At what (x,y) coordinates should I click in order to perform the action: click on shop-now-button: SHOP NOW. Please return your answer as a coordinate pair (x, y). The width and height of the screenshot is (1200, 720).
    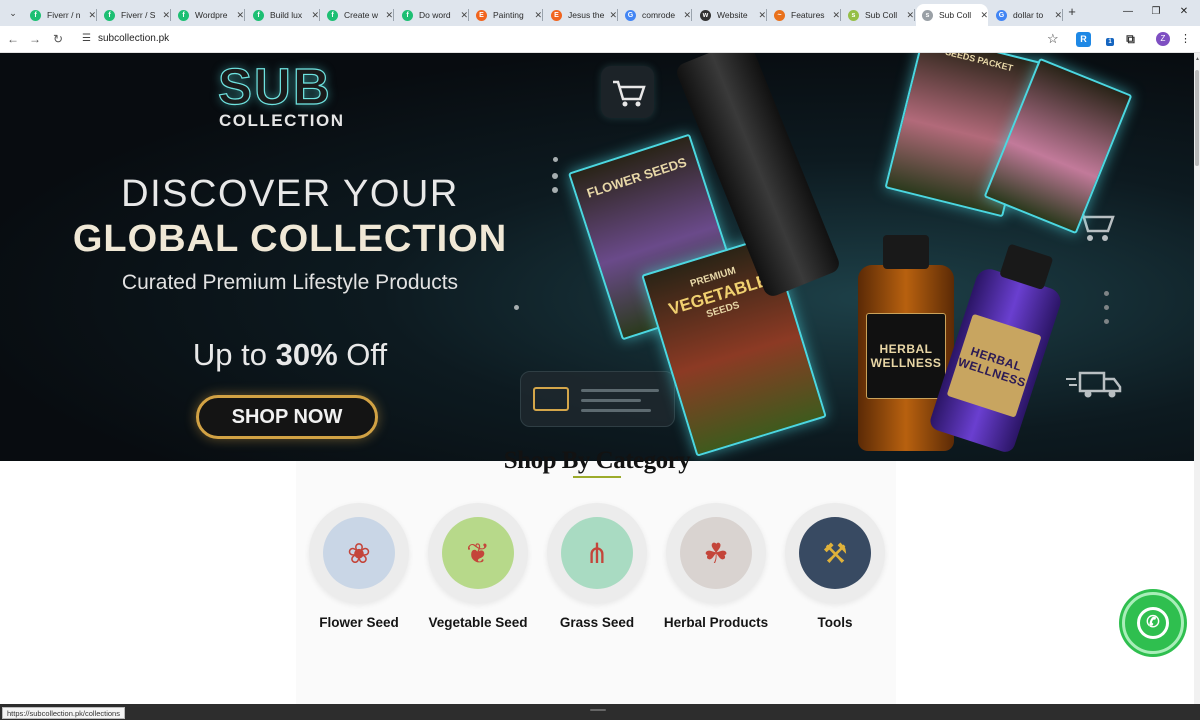
    Looking at the image, I should click on (287, 417).